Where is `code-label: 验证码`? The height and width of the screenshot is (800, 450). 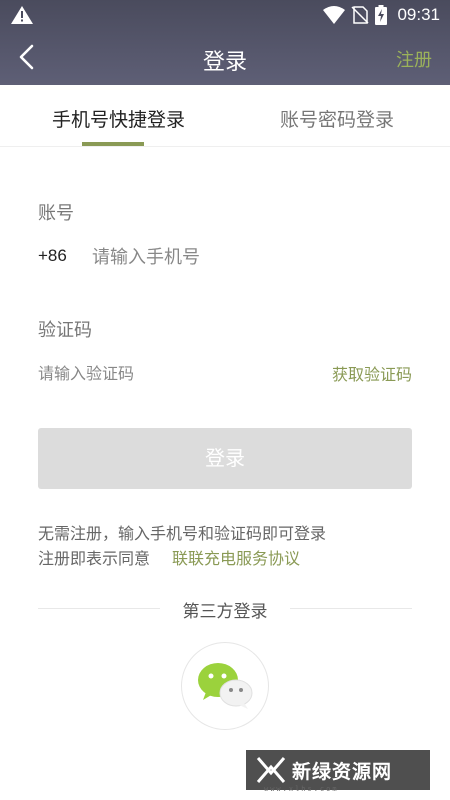 code-label: 验证码 is located at coordinates (65, 330).